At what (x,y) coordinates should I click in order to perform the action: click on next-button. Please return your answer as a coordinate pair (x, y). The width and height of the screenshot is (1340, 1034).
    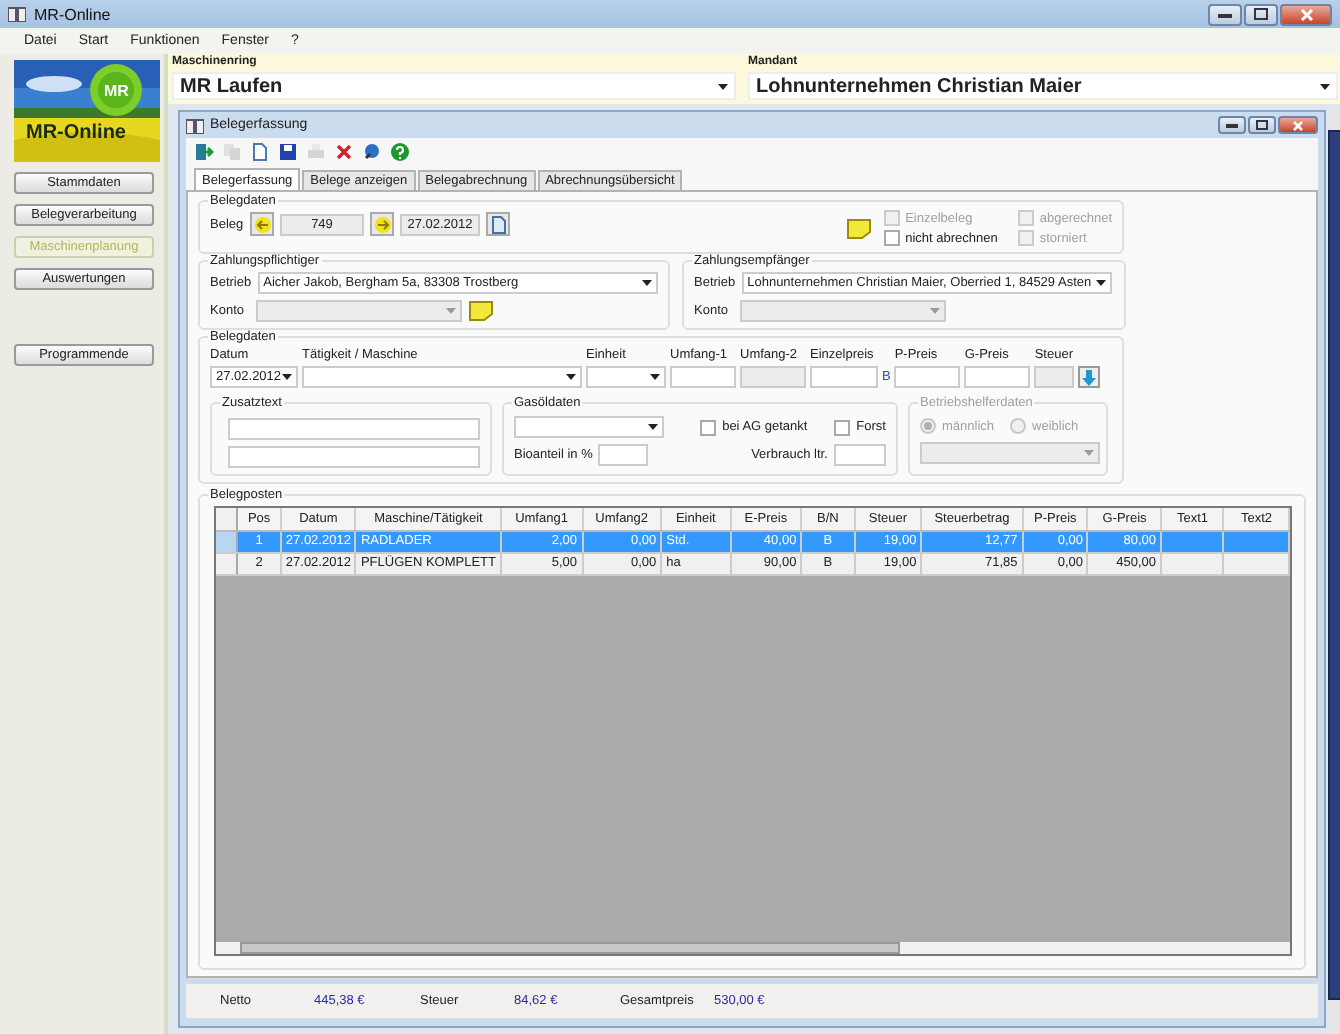
    Looking at the image, I should click on (382, 224).